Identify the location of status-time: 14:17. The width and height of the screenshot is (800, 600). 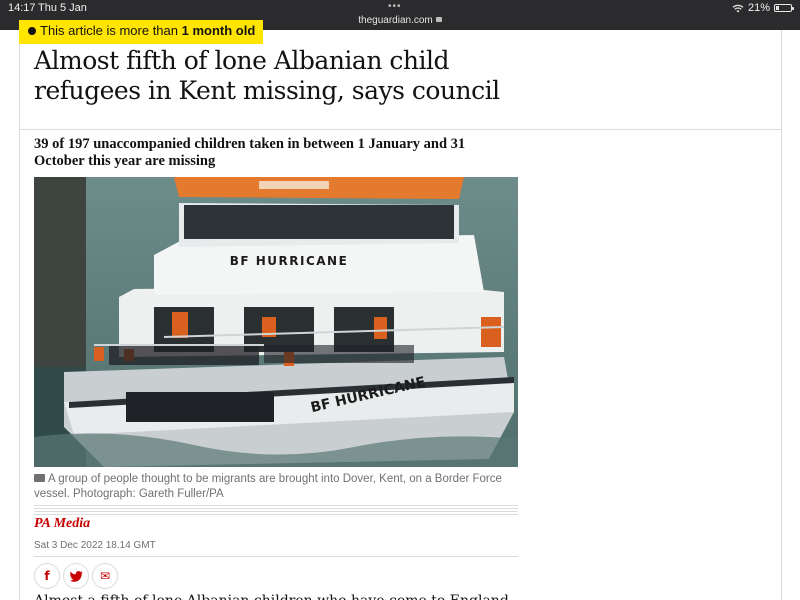
(22, 8).